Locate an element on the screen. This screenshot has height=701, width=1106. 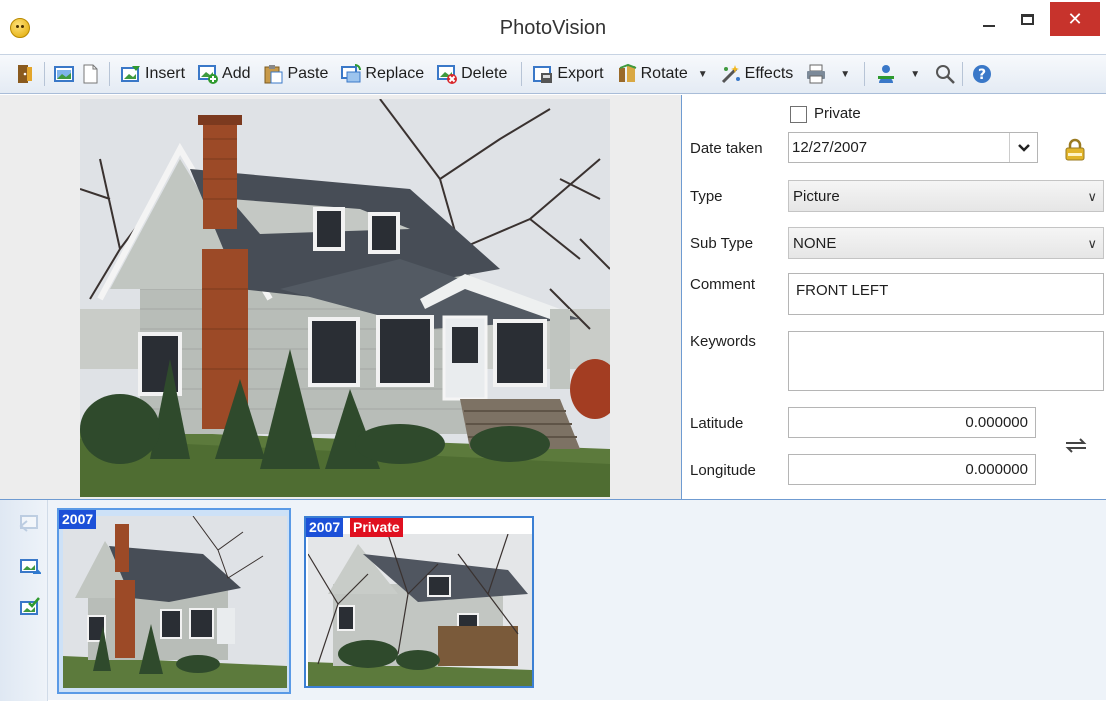
insert-icon is located at coordinates (131, 74).